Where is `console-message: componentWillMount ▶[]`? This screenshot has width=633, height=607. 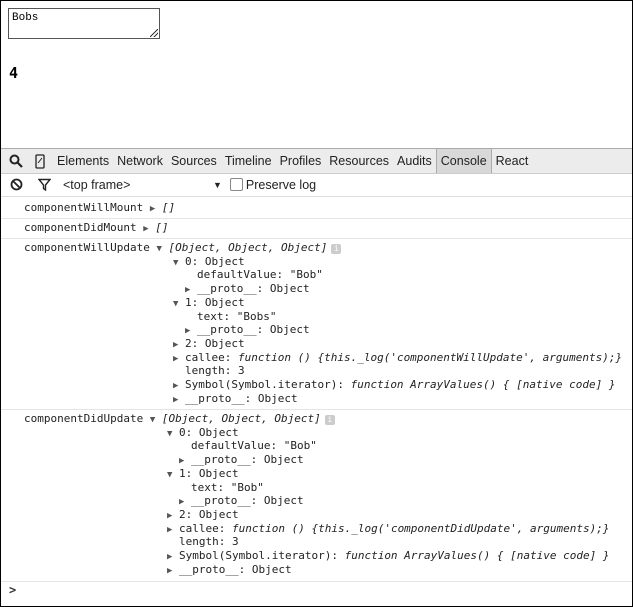
console-message: componentWillMount ▶[] is located at coordinates (316, 208).